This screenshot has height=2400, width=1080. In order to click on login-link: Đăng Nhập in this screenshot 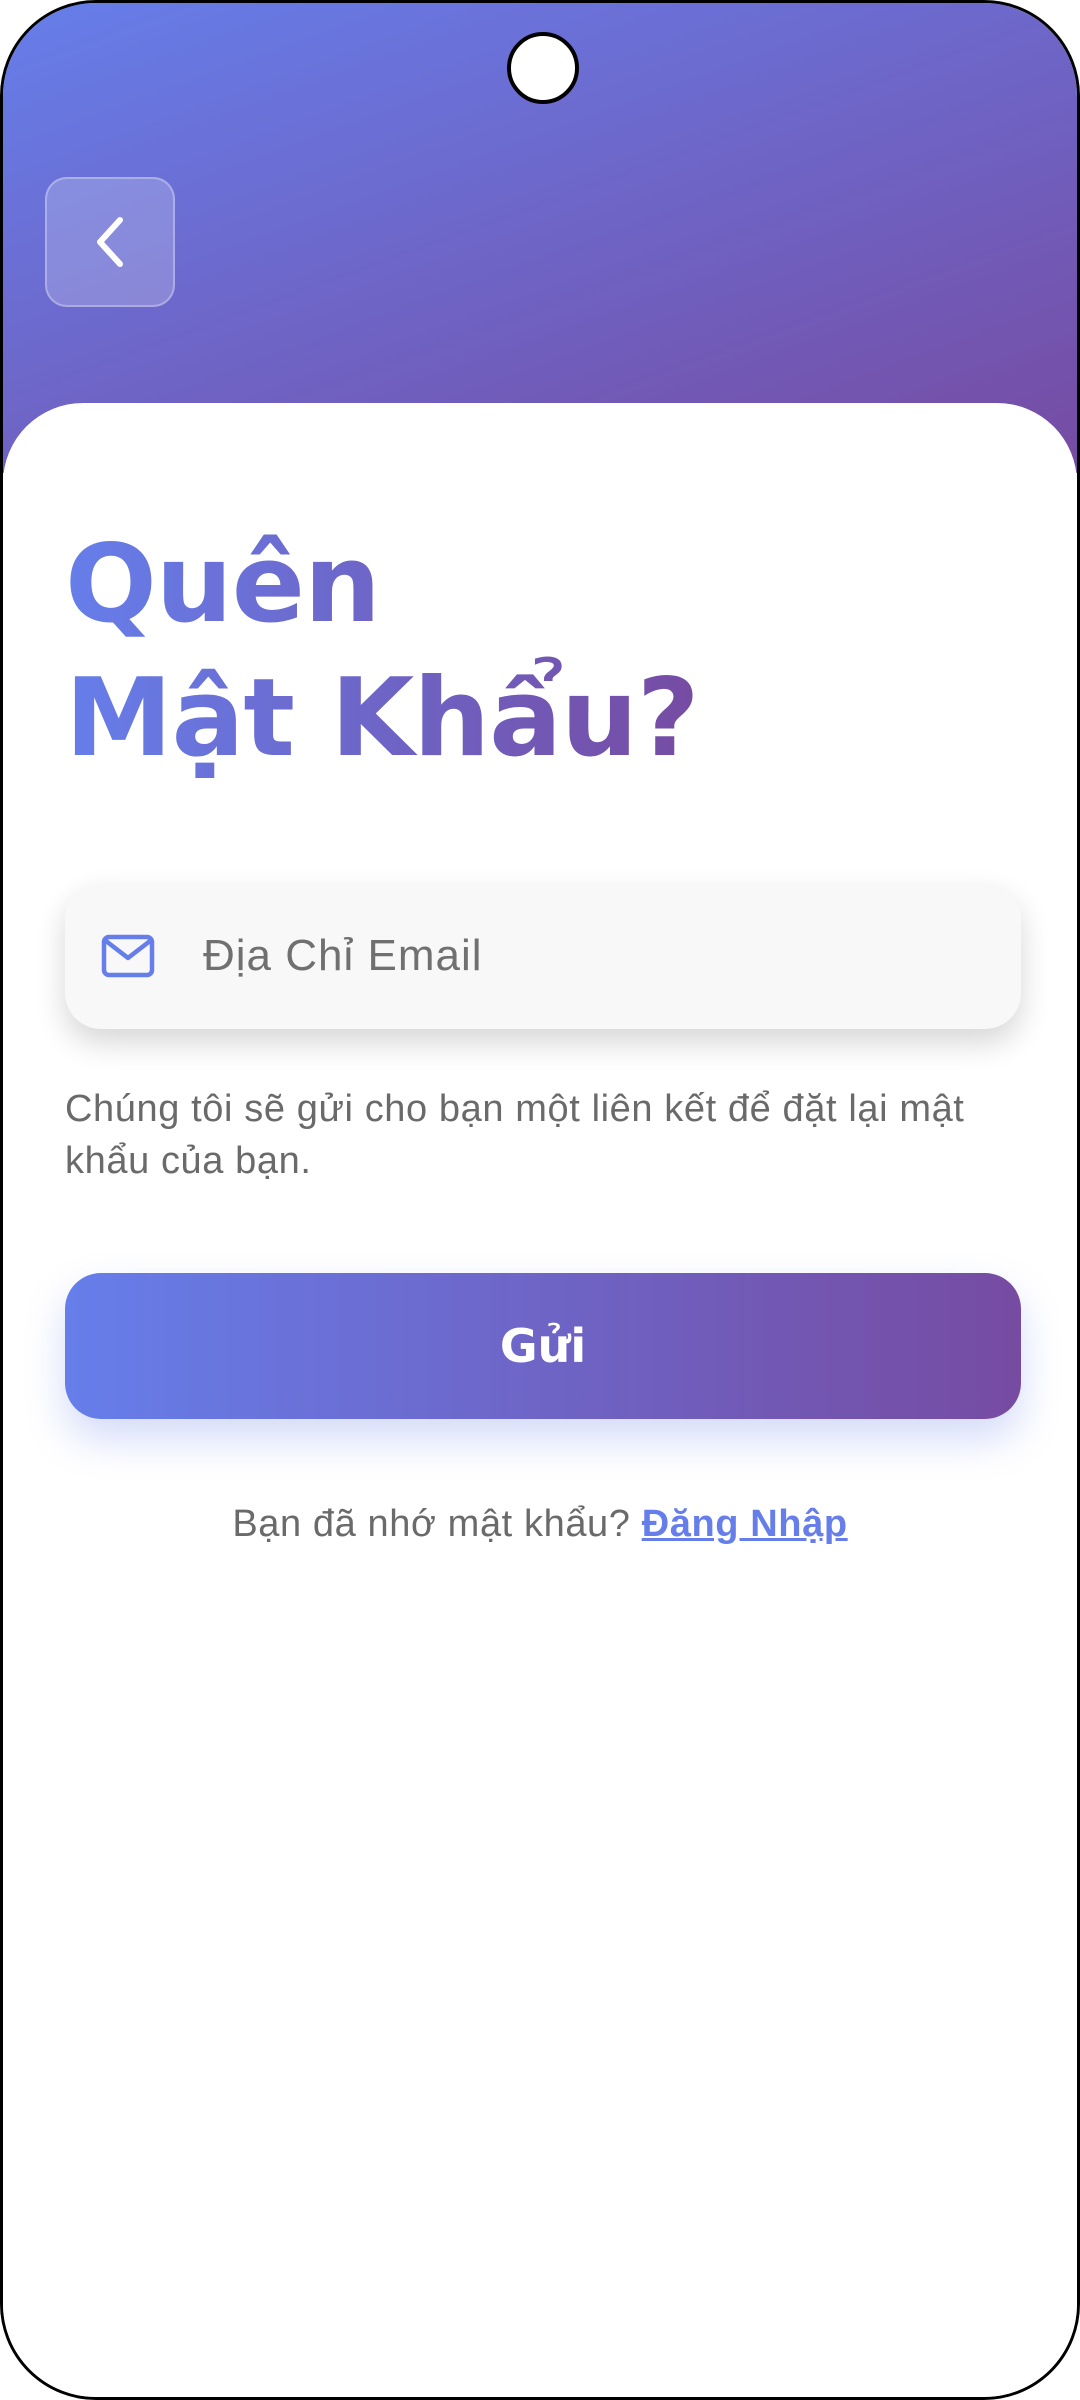, I will do `click(745, 1524)`.